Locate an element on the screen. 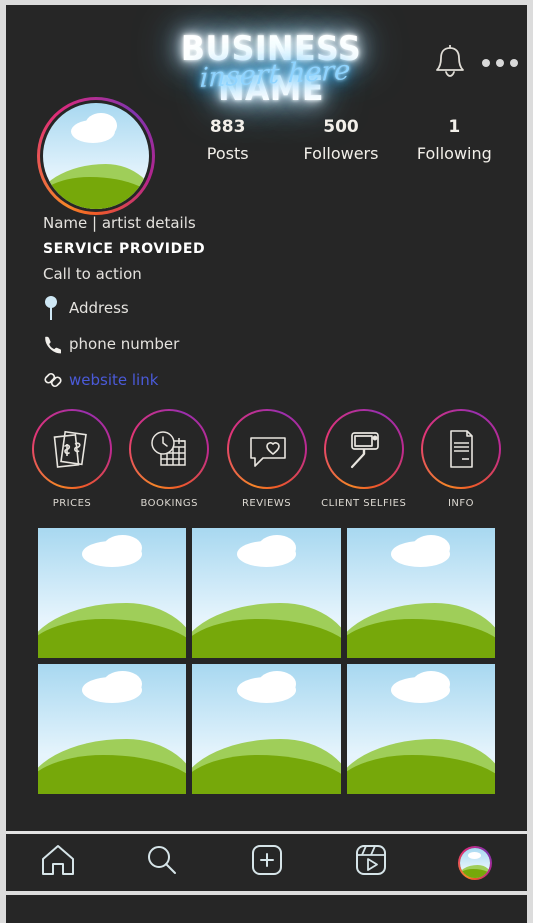 Image resolution: width=533 pixels, height=923 pixels. document-icon is located at coordinates (461, 449).